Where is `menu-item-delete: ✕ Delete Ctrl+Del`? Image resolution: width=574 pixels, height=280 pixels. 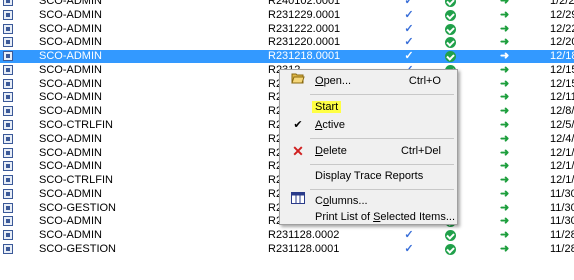 menu-item-delete: ✕ Delete Ctrl+Del is located at coordinates (368, 151).